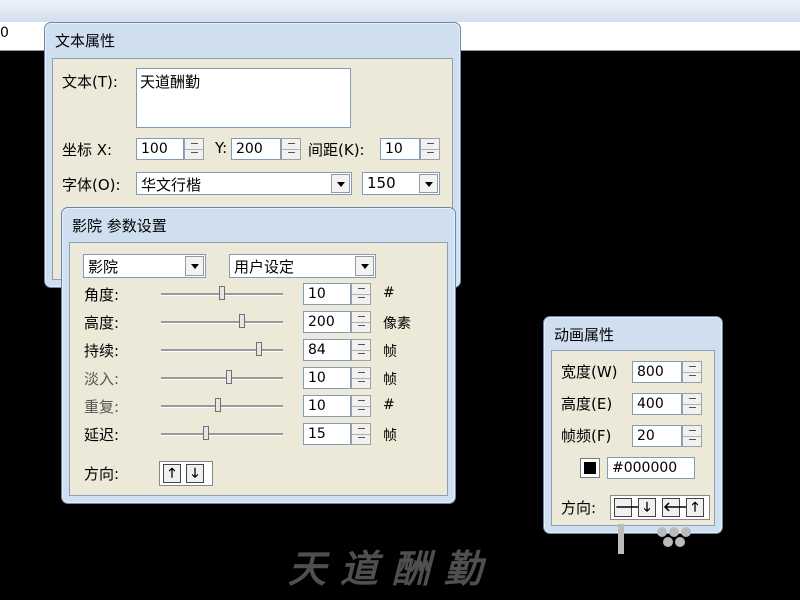 This screenshot has width=800, height=600. What do you see at coordinates (657, 372) in the screenshot?
I see `width-input: 800` at bounding box center [657, 372].